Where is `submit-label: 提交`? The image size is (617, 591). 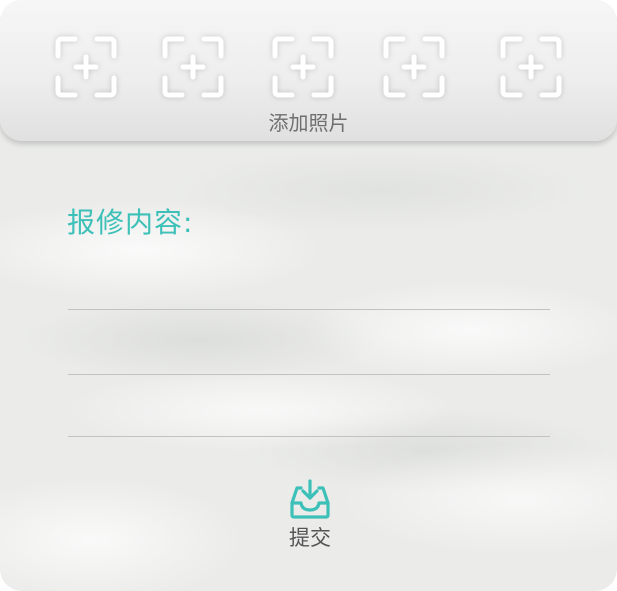
submit-label: 提交 is located at coordinates (310, 538).